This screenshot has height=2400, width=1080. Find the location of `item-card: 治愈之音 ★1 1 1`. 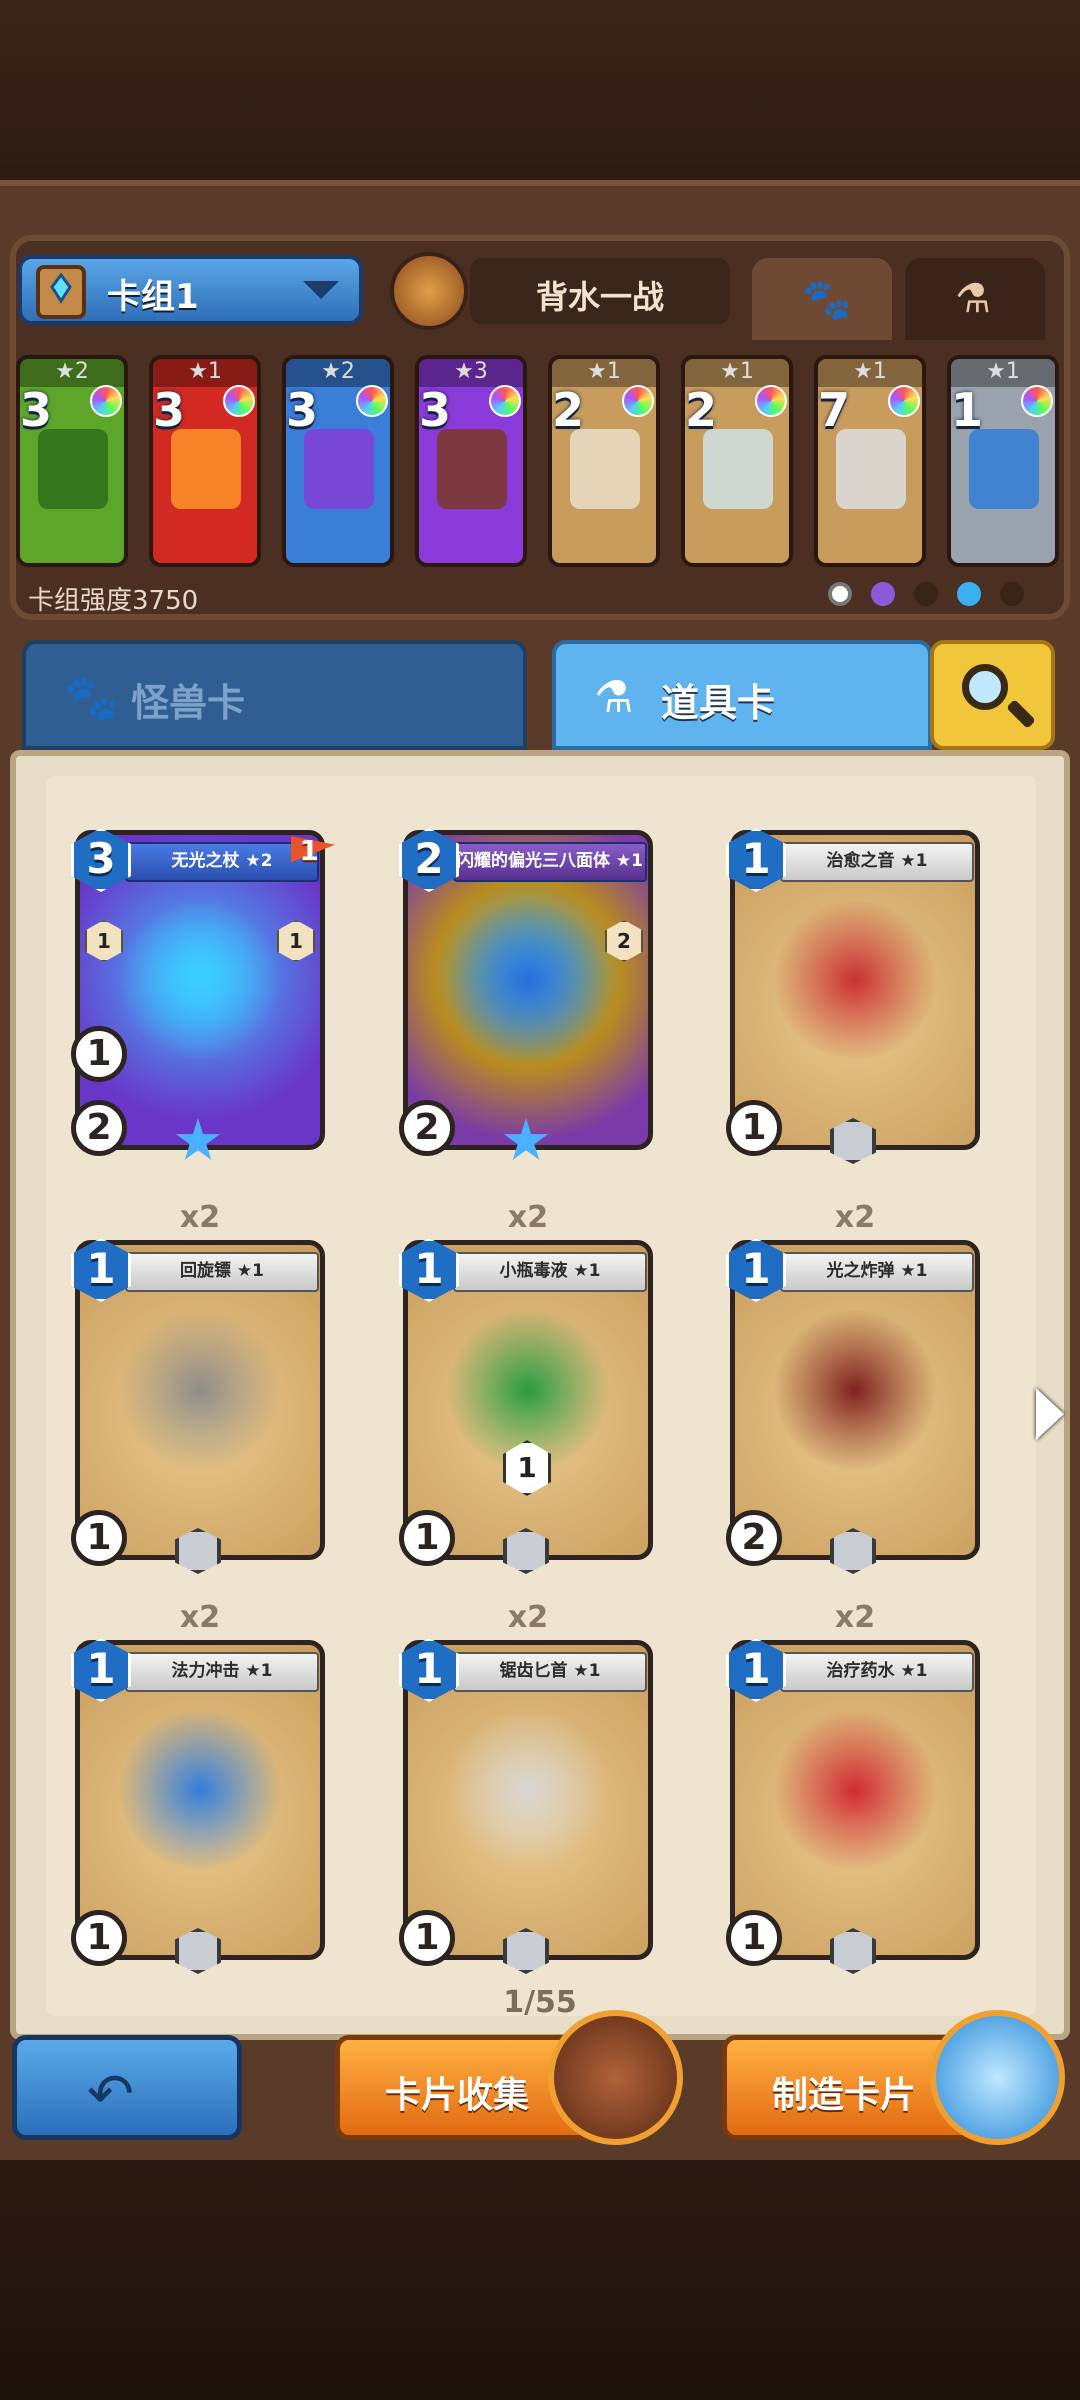

item-card: 治愈之音 ★1 1 1 is located at coordinates (853, 996).